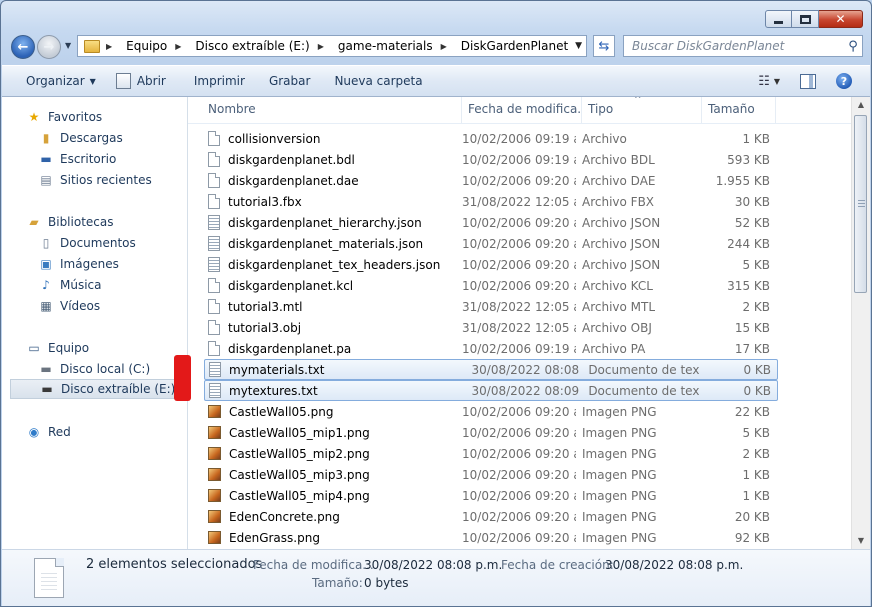 The height and width of the screenshot is (607, 872). What do you see at coordinates (281, 411) in the screenshot?
I see `file-name: CastleWall05.png` at bounding box center [281, 411].